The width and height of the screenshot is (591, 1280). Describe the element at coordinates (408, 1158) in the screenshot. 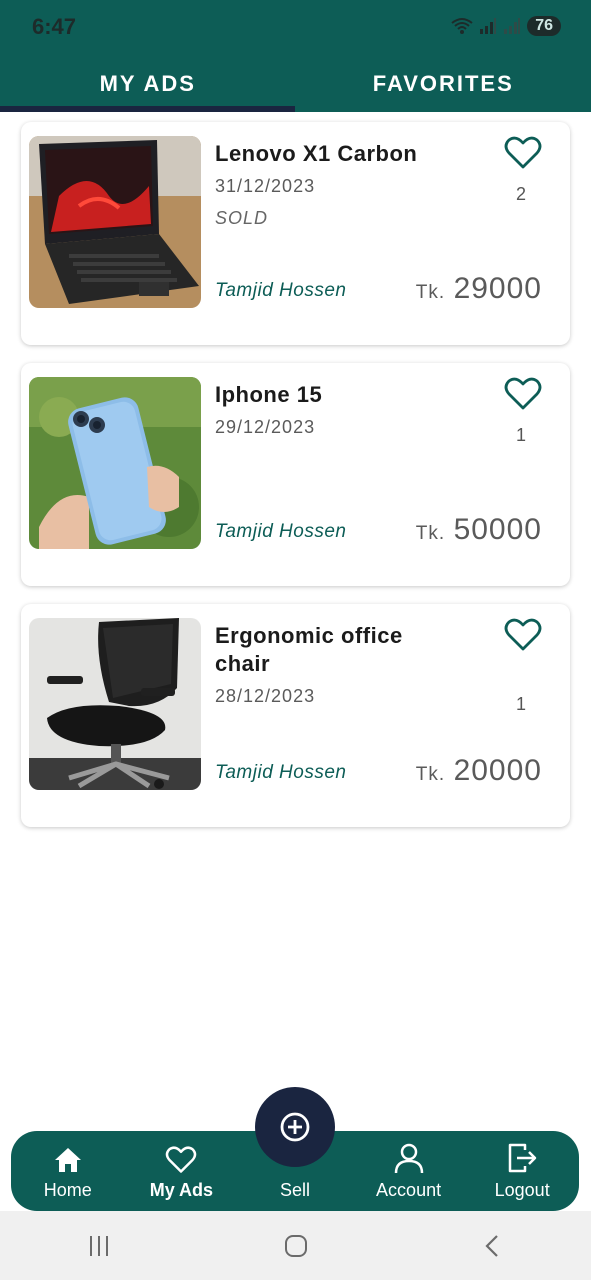

I see `user-icon` at that location.